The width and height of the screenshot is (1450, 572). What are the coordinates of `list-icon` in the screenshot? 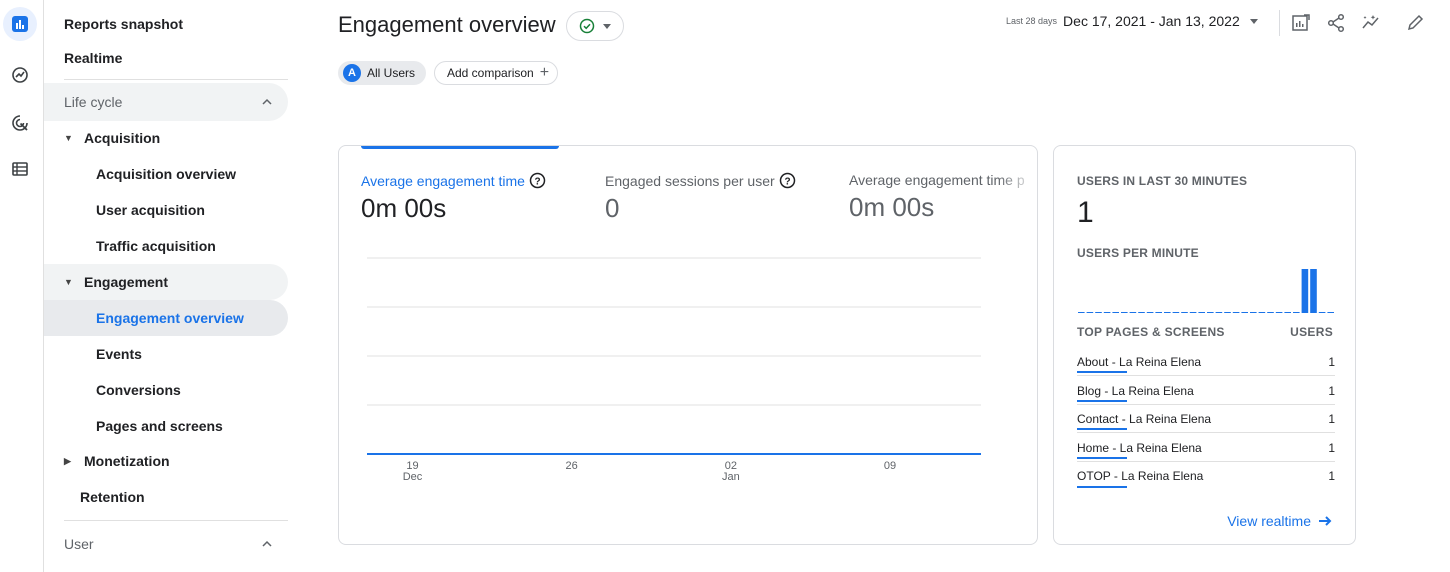 It's located at (20, 169).